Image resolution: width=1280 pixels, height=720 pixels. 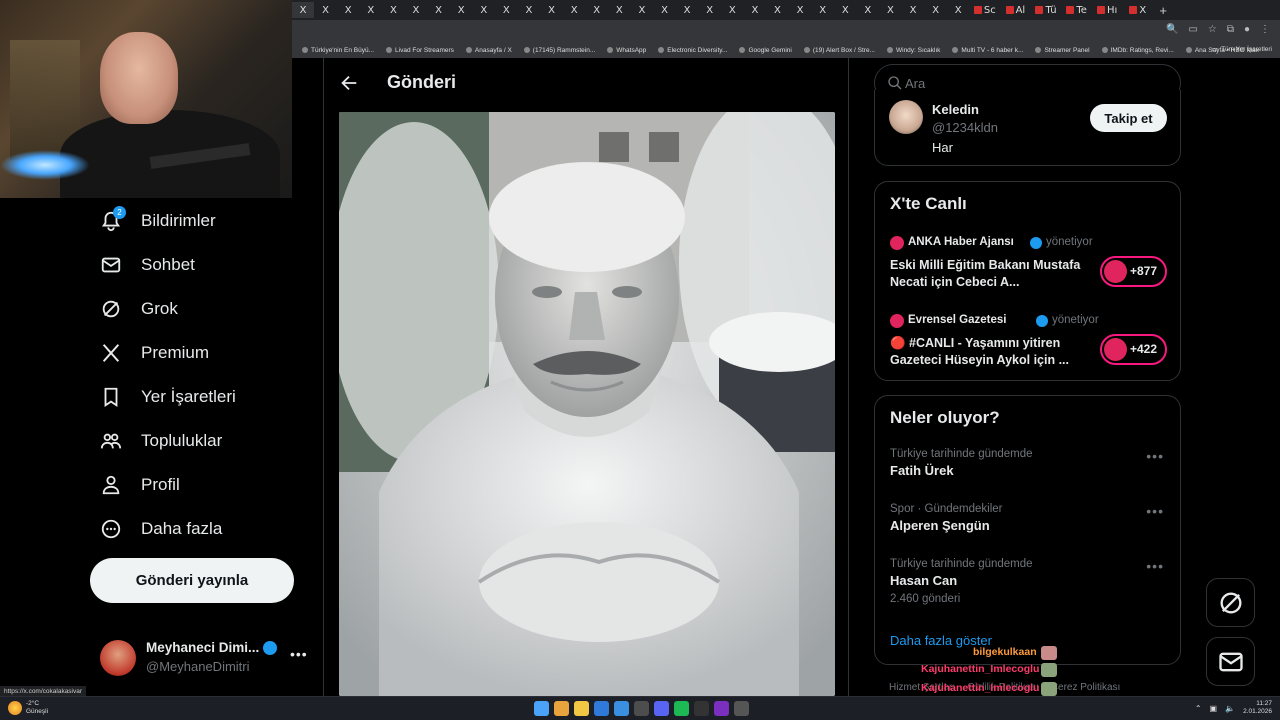 What do you see at coordinates (1198, 708) in the screenshot?
I see `chevron-up-icon: ⌃` at bounding box center [1198, 708].